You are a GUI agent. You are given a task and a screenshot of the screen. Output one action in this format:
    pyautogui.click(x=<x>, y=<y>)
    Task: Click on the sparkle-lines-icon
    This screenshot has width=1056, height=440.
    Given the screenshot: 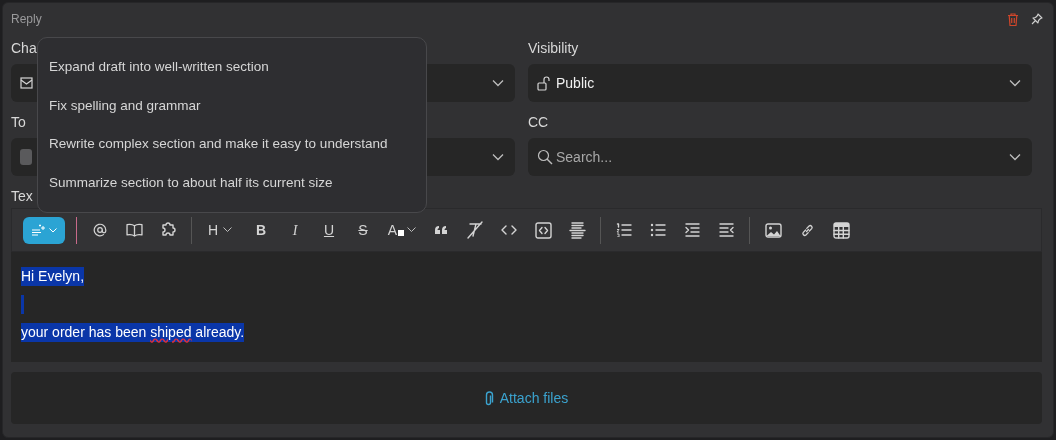 What is the action you would take?
    pyautogui.click(x=38, y=230)
    